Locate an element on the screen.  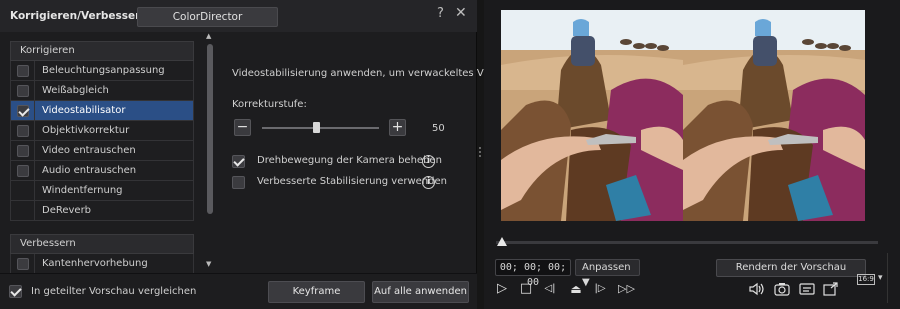
preview-timeline is located at coordinates (687, 242).